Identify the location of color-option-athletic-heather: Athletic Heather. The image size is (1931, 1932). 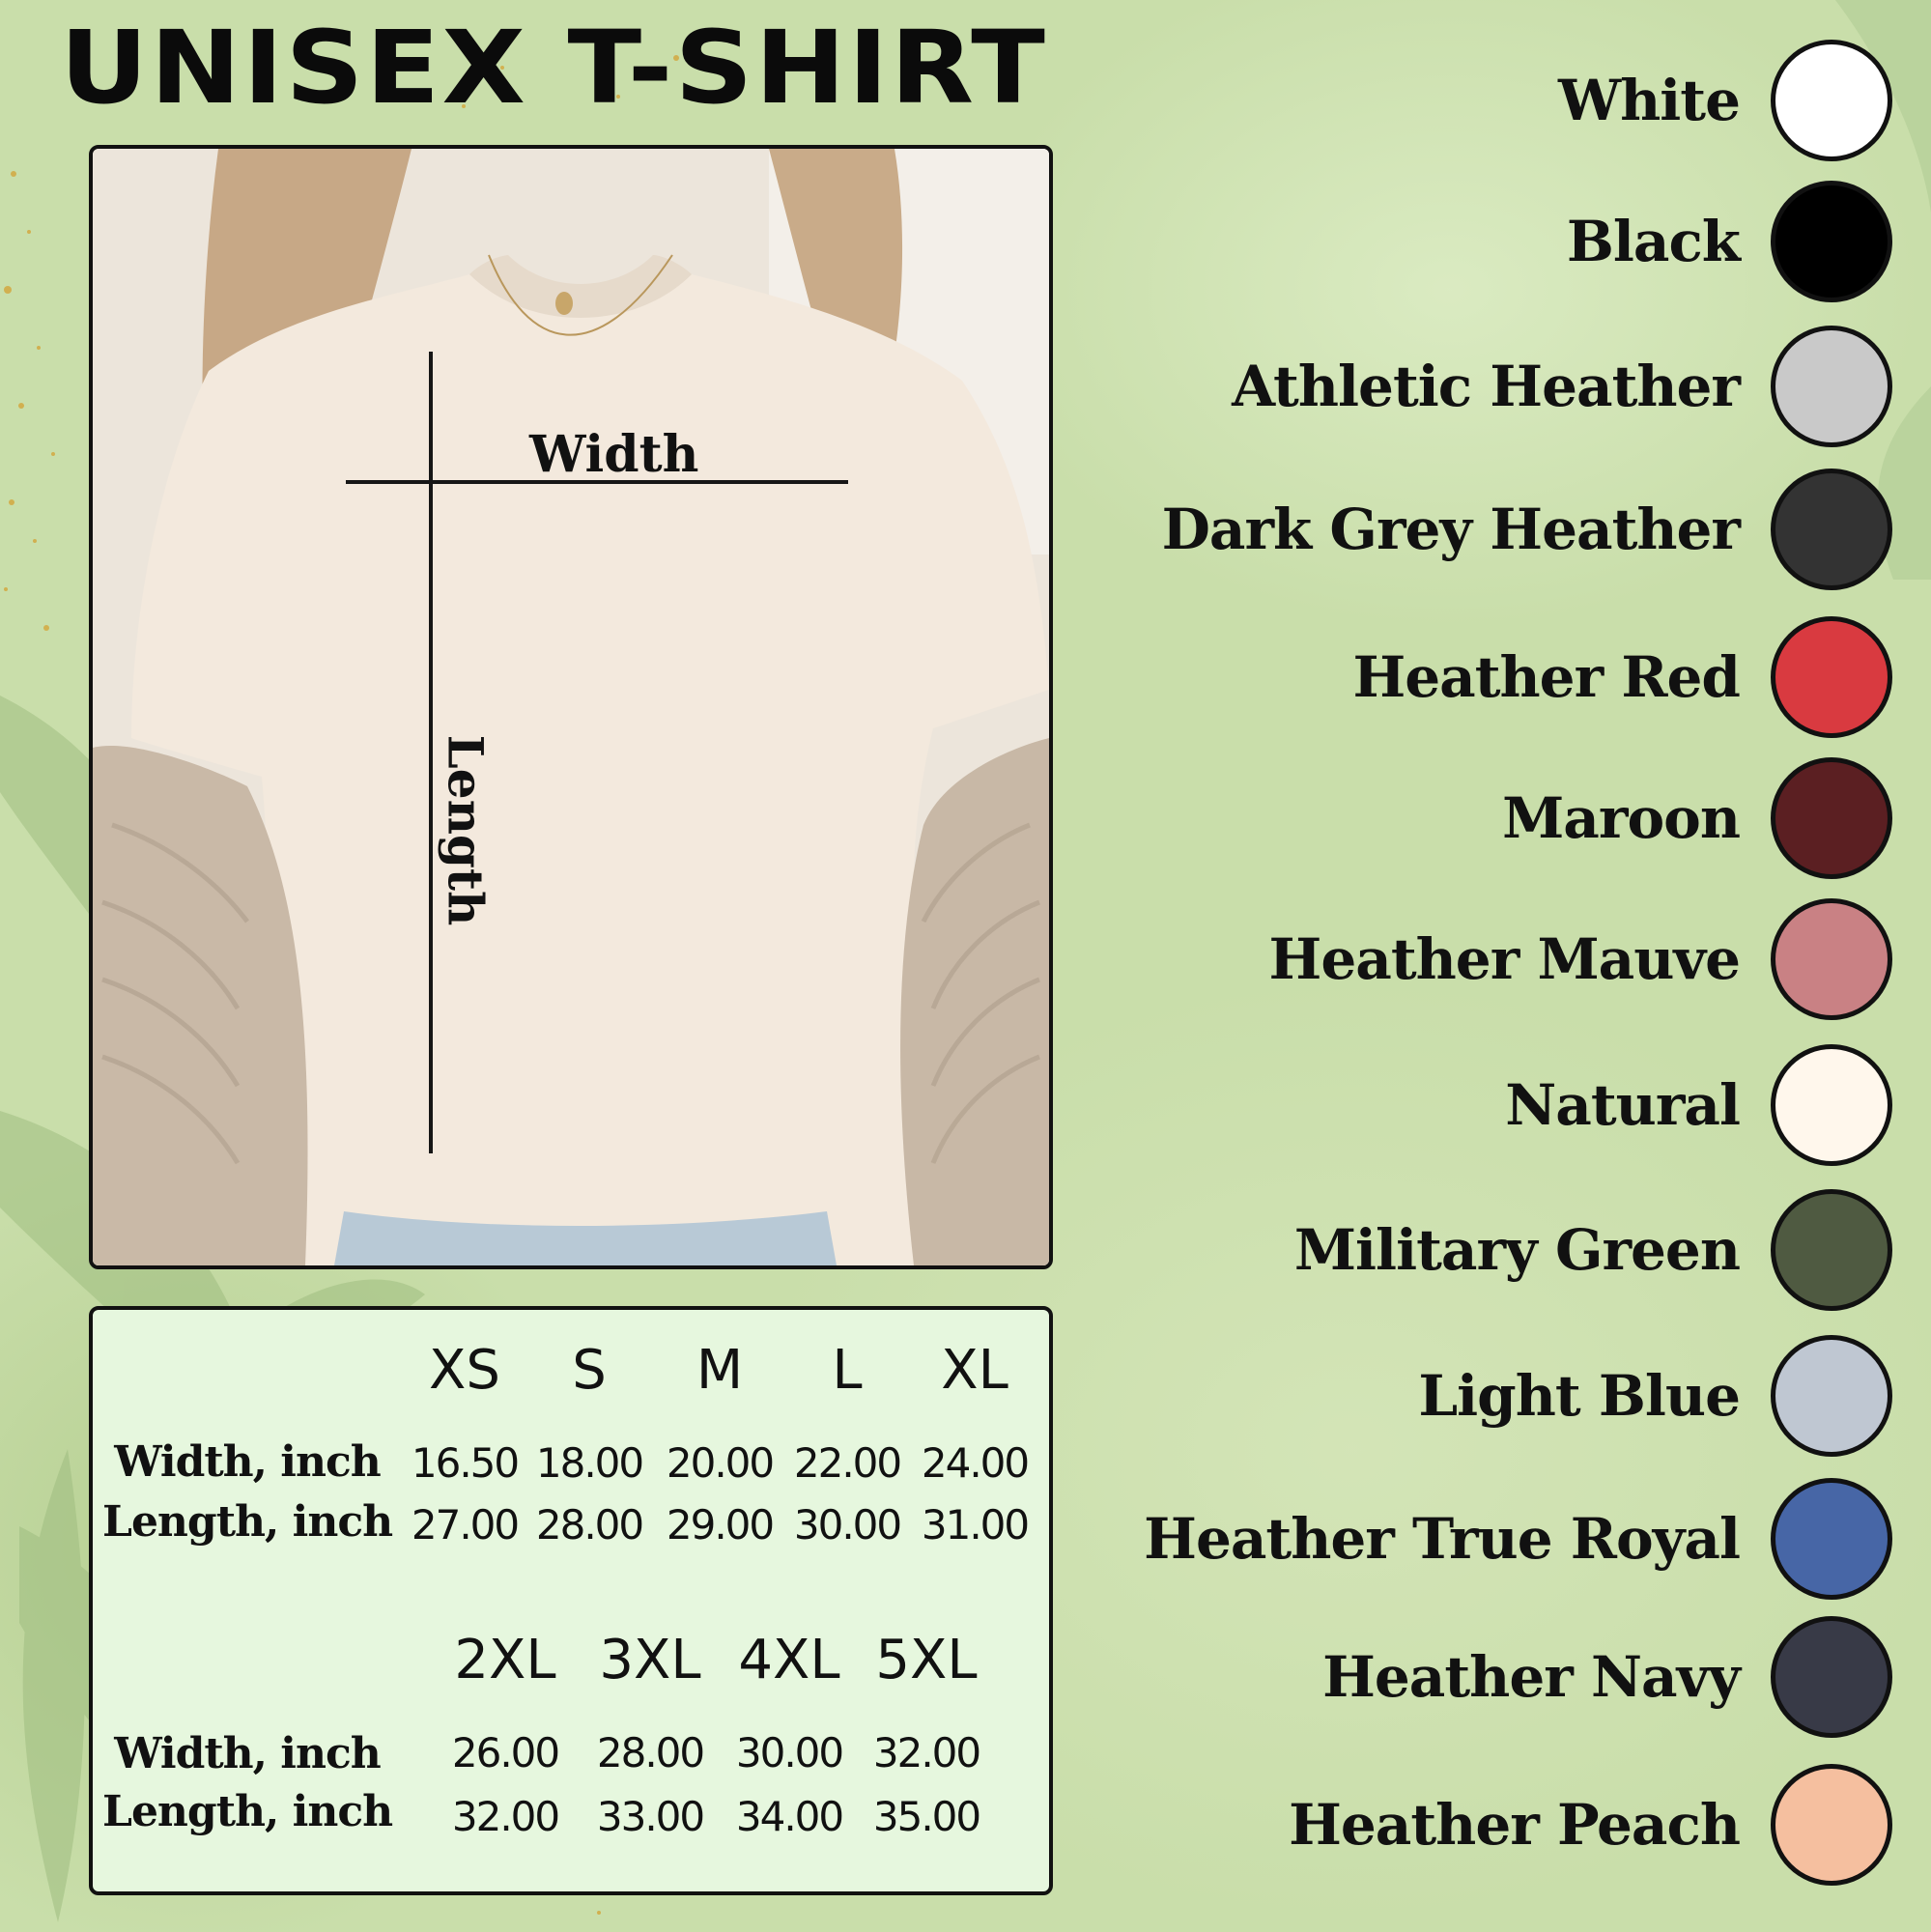
(1562, 386).